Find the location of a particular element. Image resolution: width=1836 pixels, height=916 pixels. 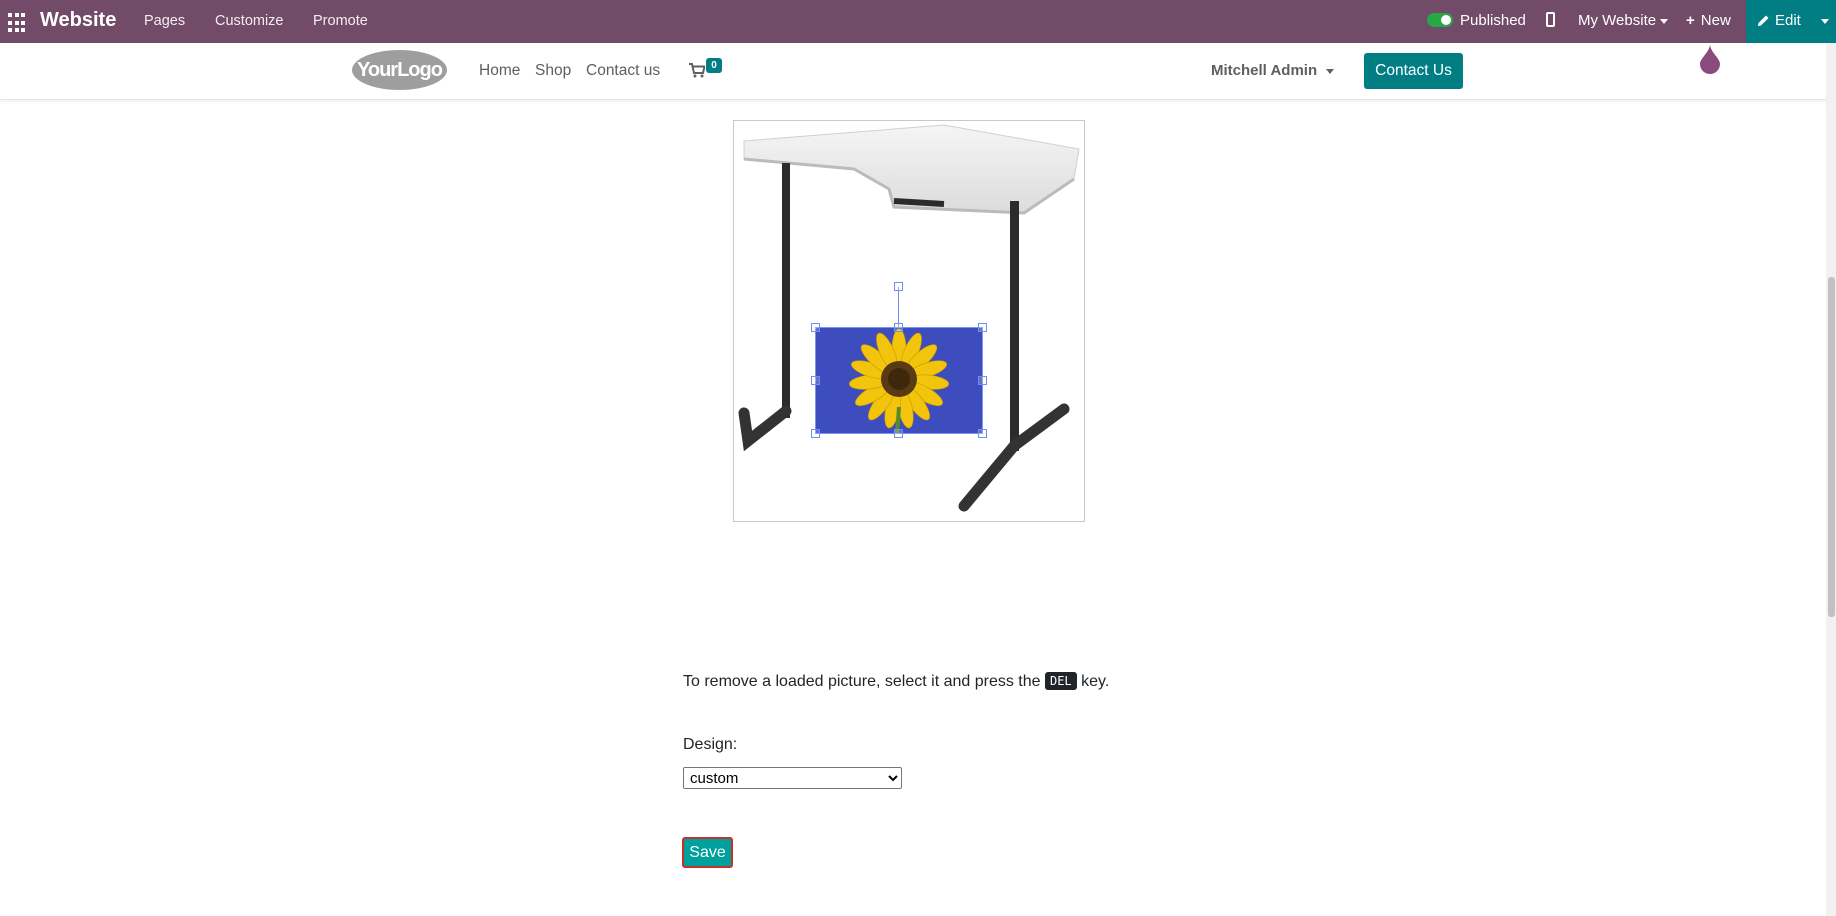

new-label: New is located at coordinates (1715, 20).